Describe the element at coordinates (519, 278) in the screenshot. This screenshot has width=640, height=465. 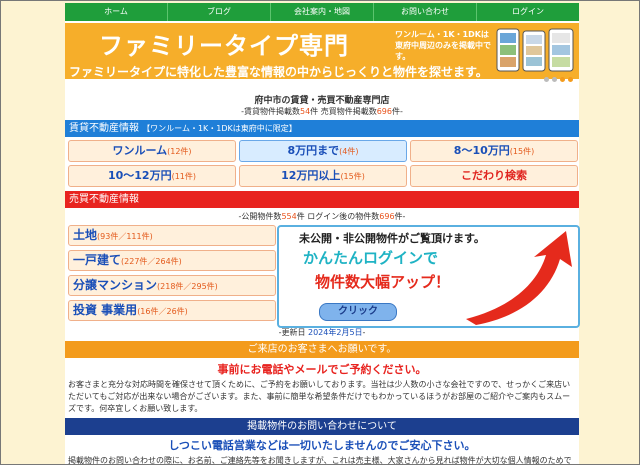
I see `red-arrow-icon` at that location.